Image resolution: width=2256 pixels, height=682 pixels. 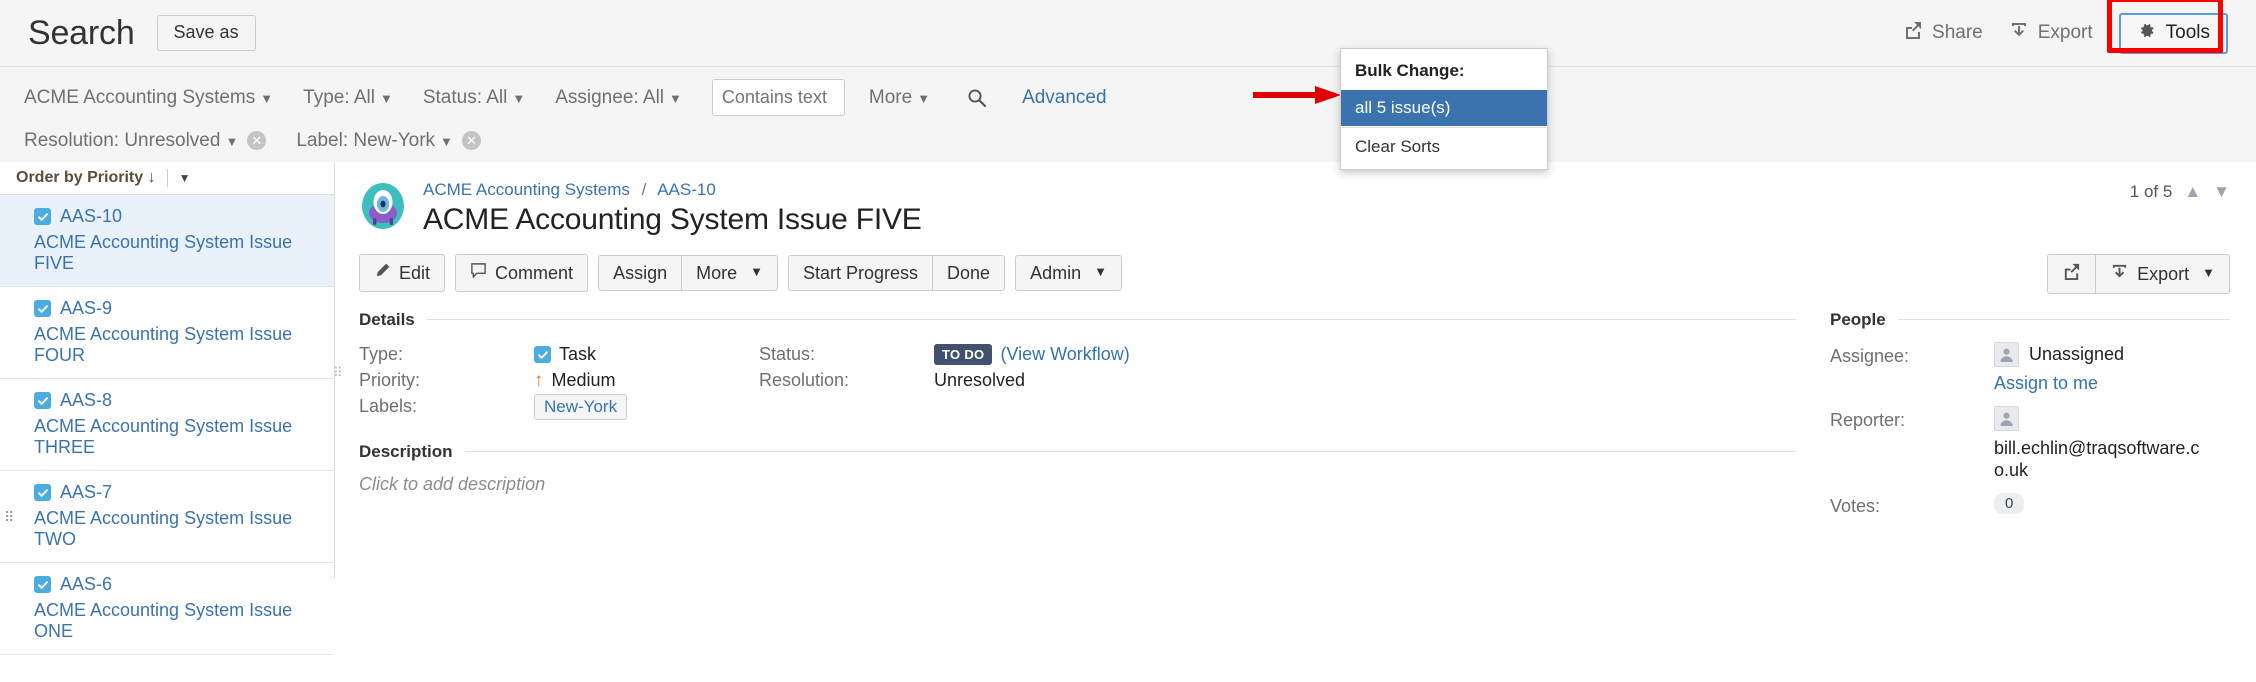 I want to click on issue-summary: ACME Accounting System Issue THREE, so click(x=176, y=437).